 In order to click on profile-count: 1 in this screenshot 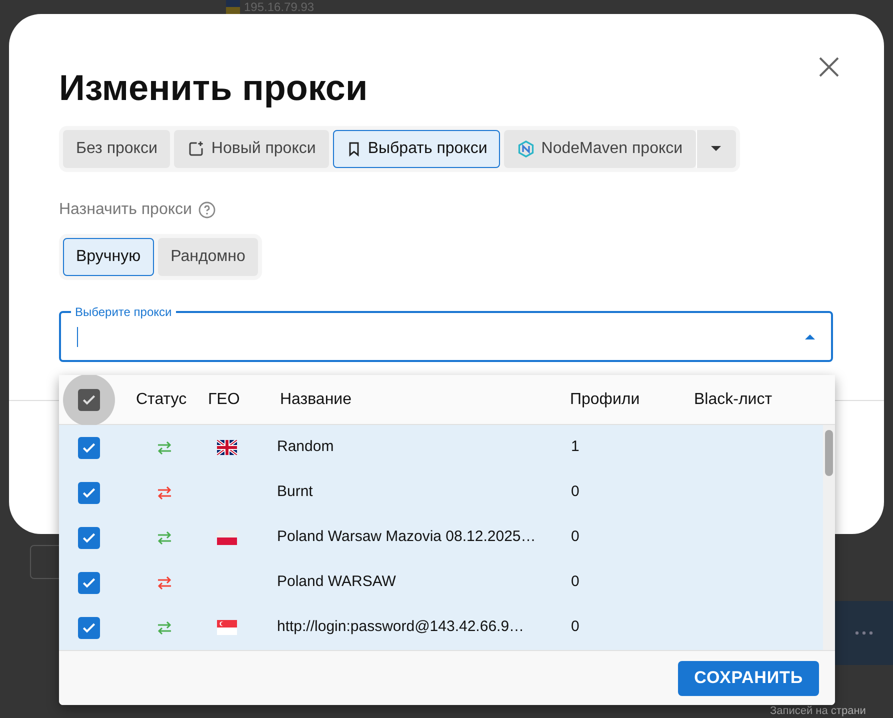, I will do `click(575, 447)`.